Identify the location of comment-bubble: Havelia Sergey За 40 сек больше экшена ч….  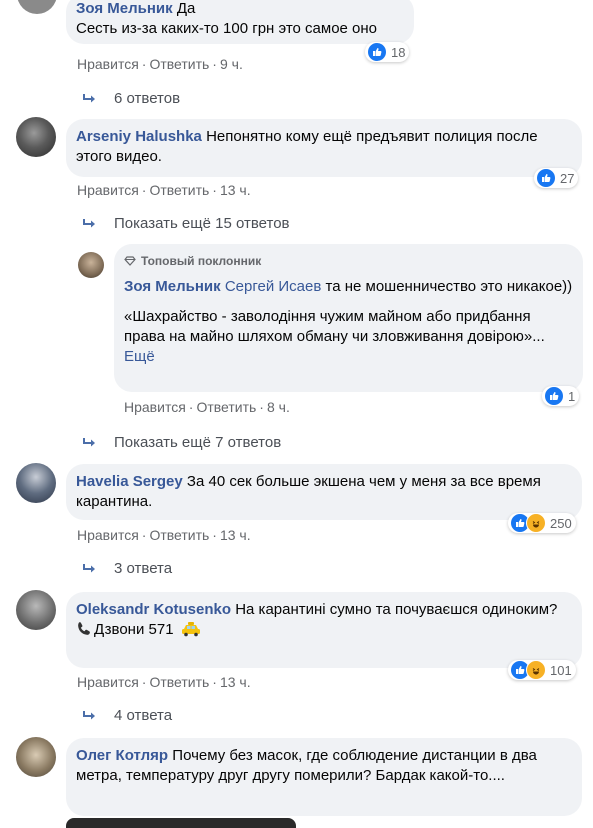
(324, 492).